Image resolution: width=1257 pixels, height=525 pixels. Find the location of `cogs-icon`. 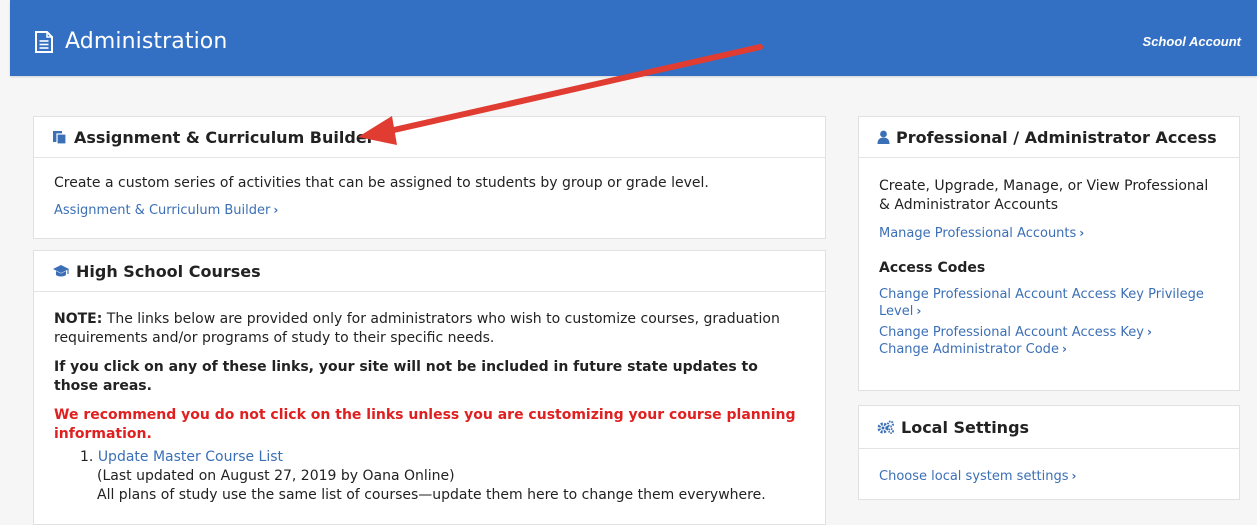

cogs-icon is located at coordinates (886, 427).